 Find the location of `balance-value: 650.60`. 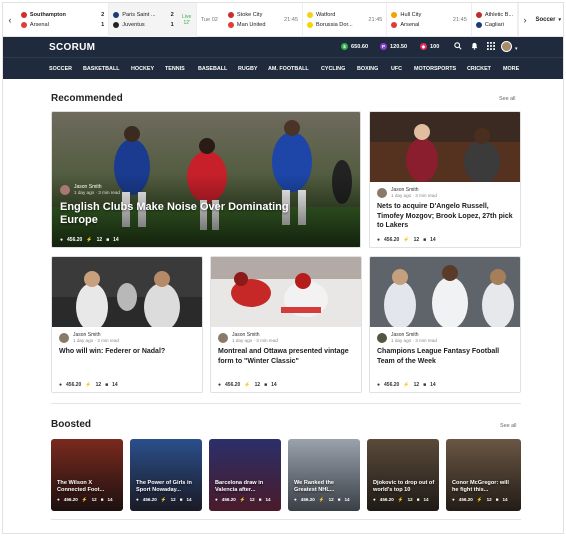

balance-value: 650.60 is located at coordinates (360, 46).